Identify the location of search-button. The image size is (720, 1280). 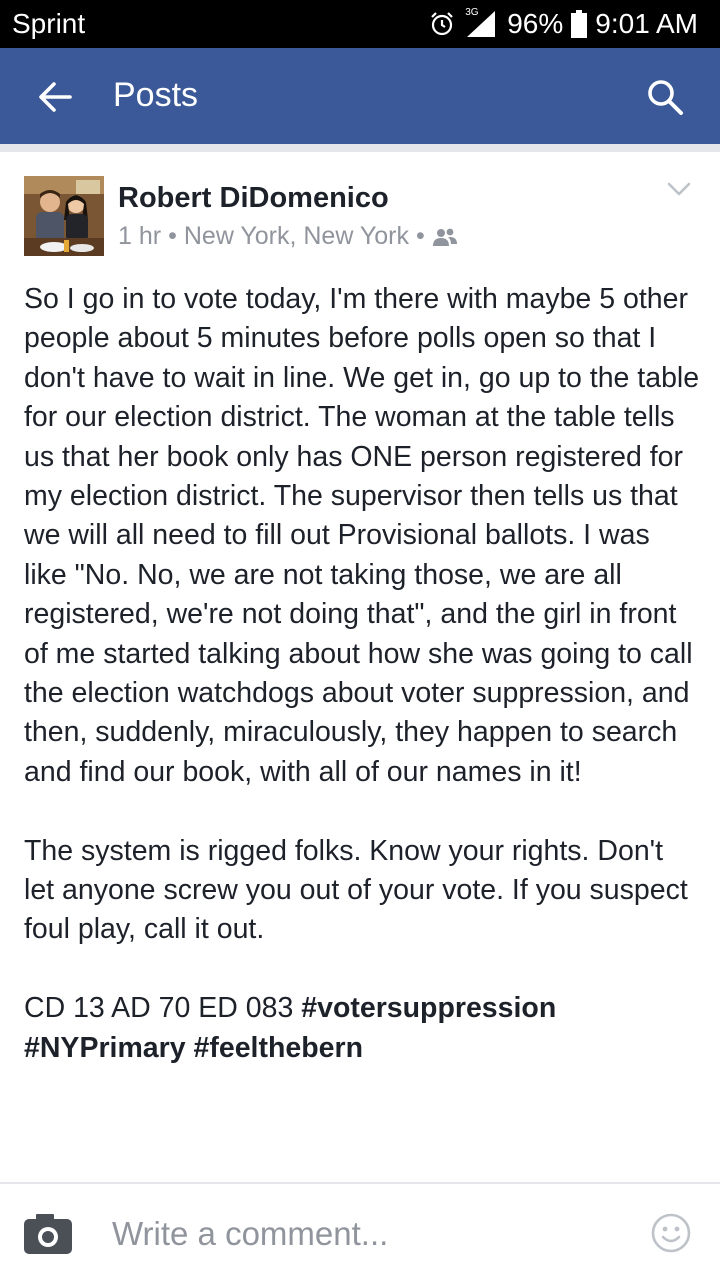
(665, 97).